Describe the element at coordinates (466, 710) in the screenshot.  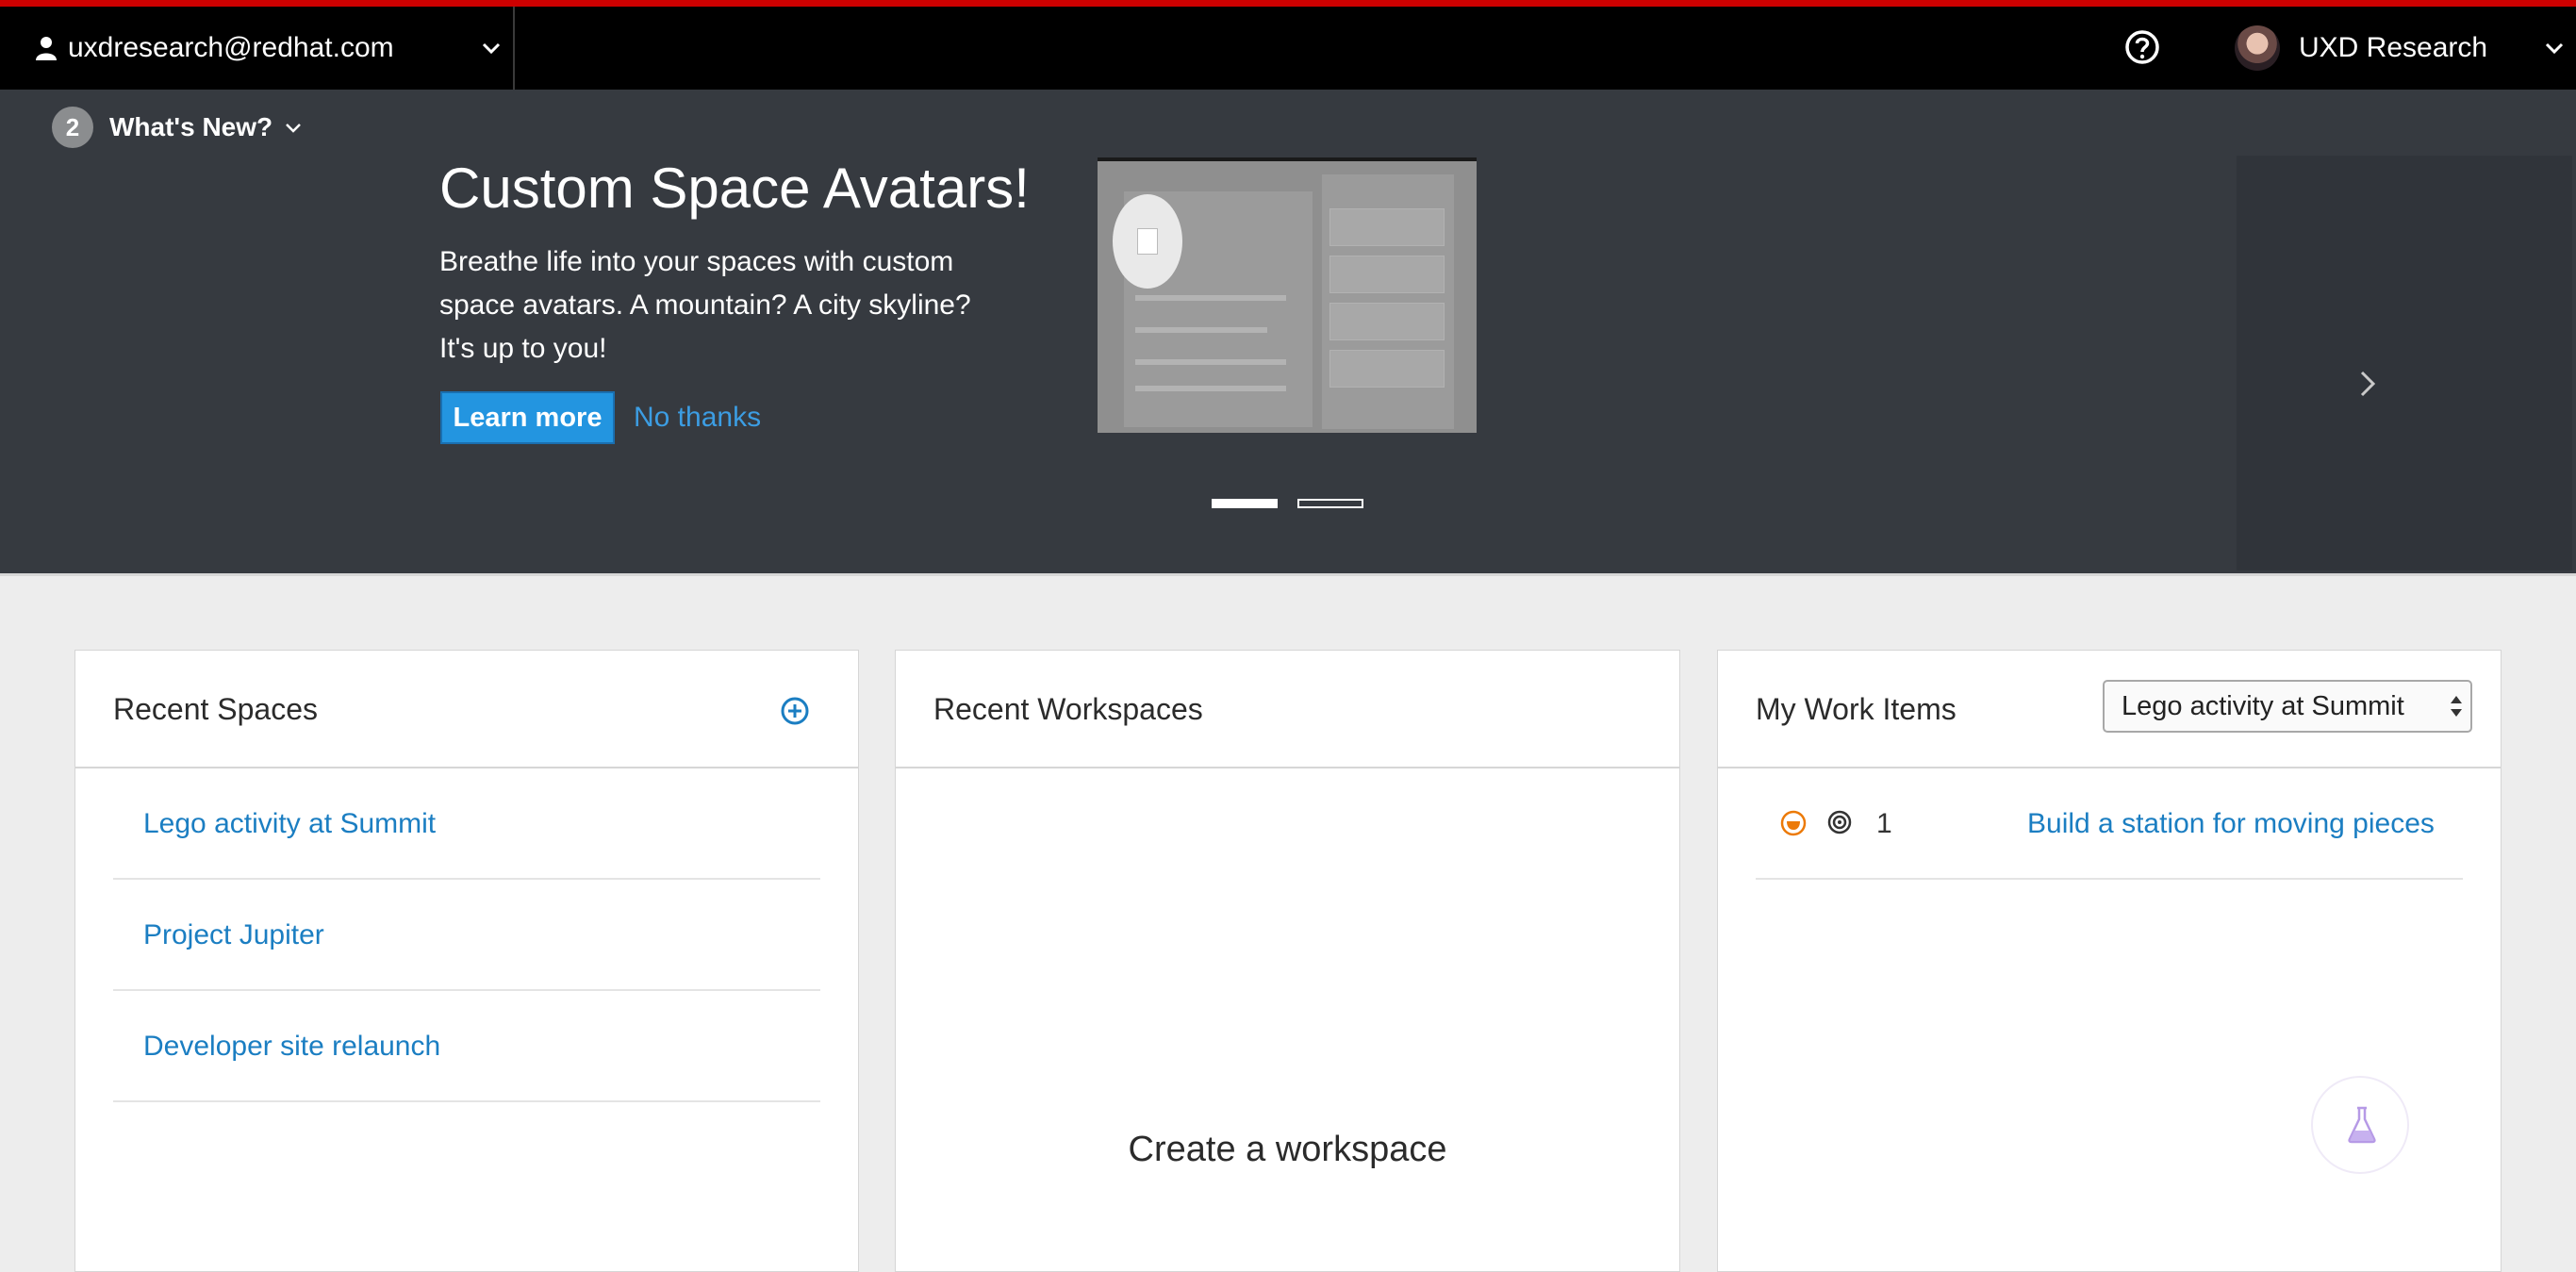
I see `card-header: Recent Spaces` at that location.